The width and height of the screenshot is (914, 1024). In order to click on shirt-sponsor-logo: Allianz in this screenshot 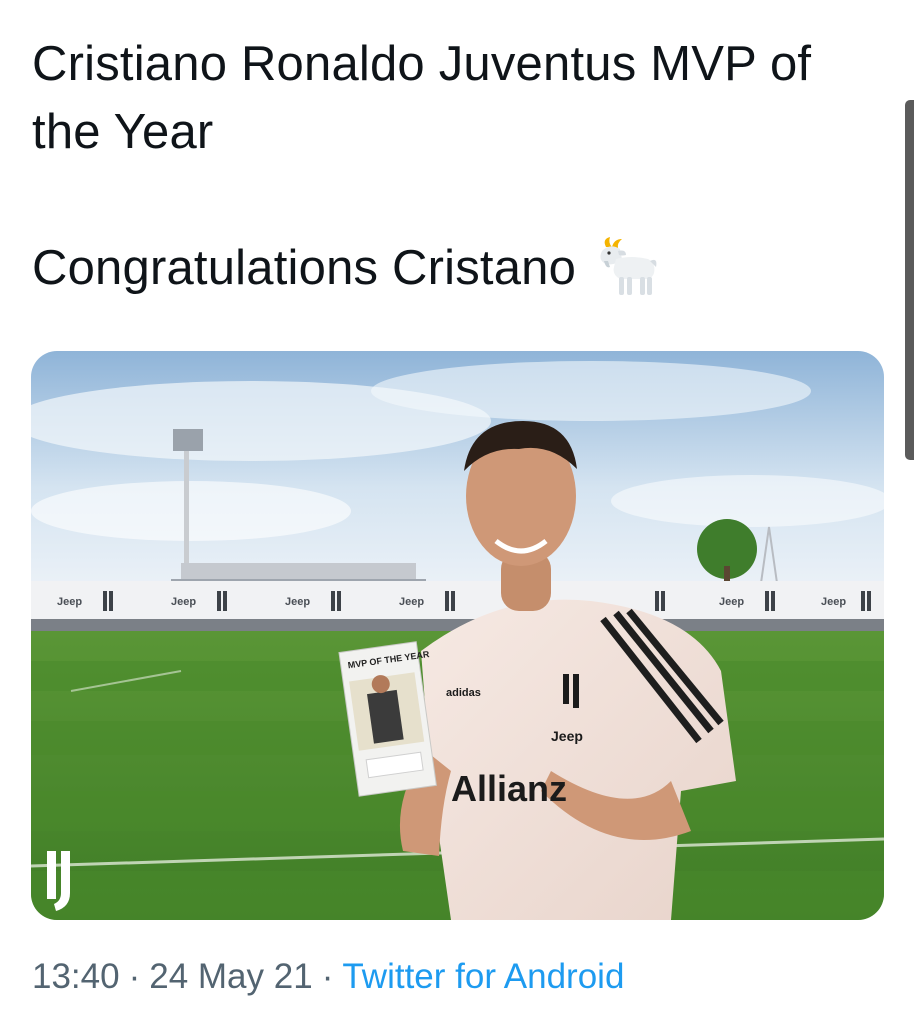, I will do `click(509, 788)`.